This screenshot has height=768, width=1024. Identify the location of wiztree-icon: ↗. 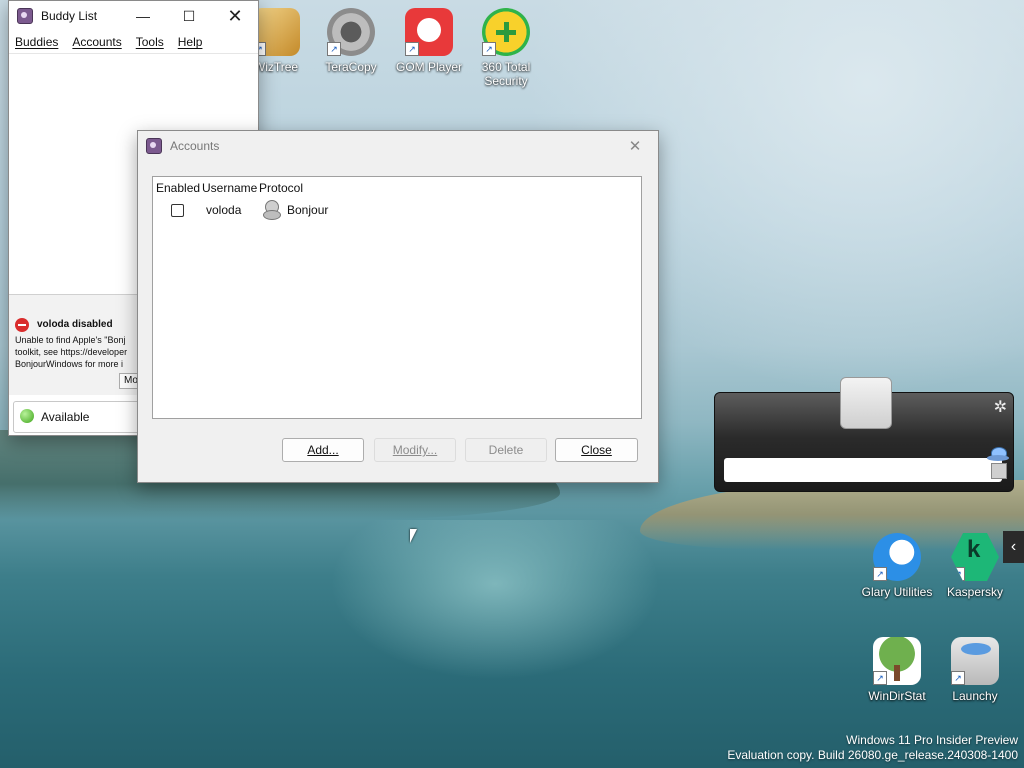
(276, 32).